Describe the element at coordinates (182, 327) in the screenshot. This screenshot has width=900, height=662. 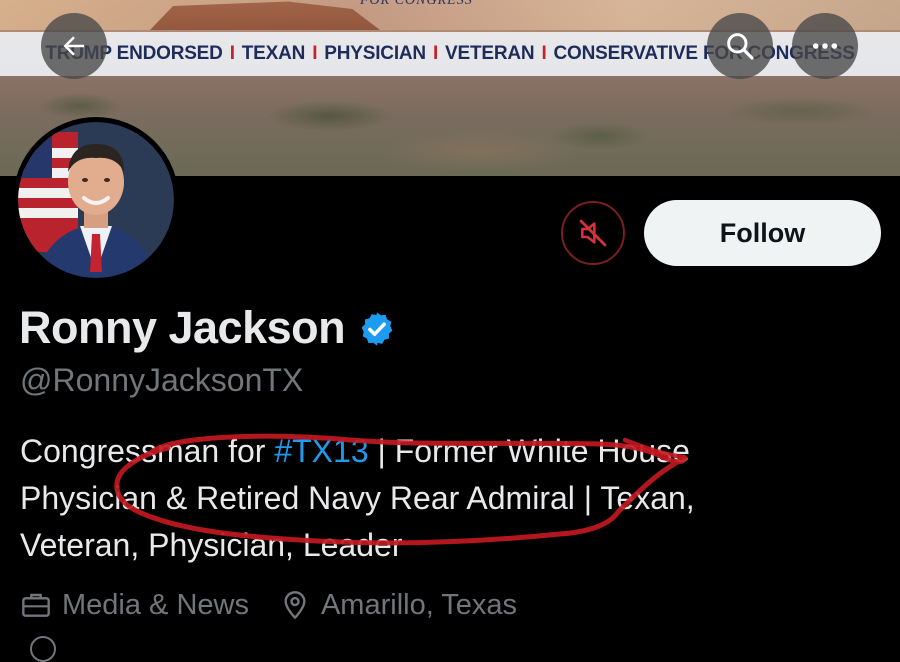
I see `display-name: Ronny Jackson` at that location.